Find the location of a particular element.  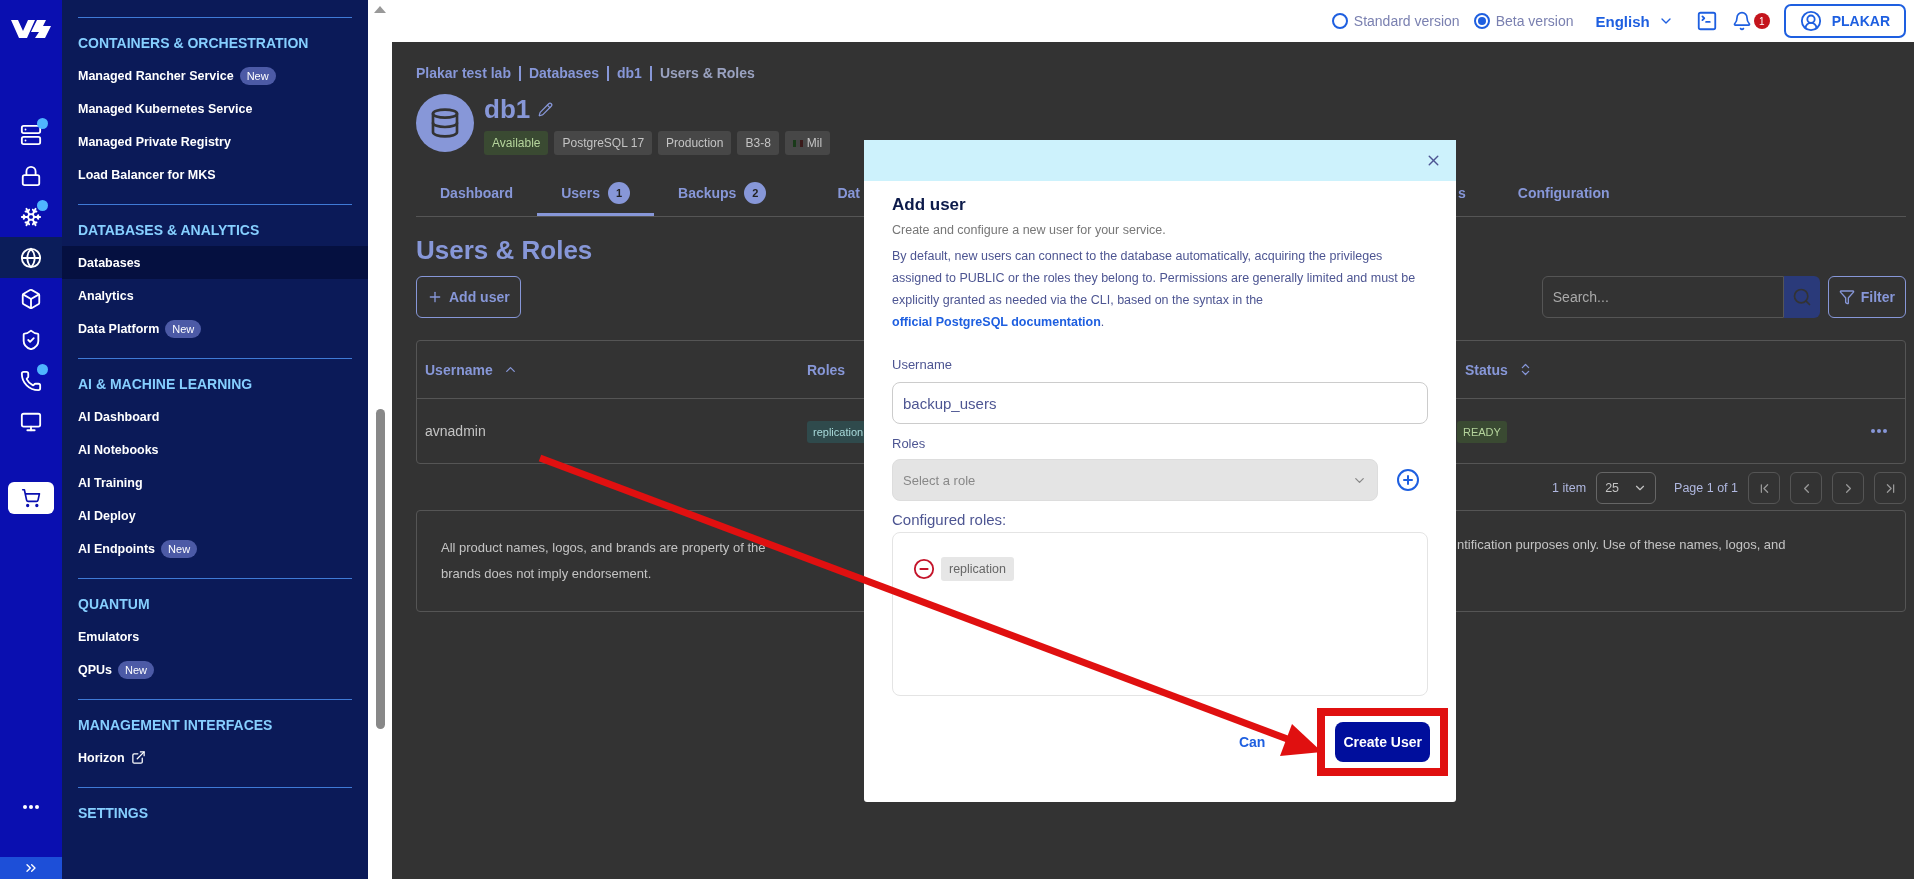

pencil-icon is located at coordinates (546, 109).